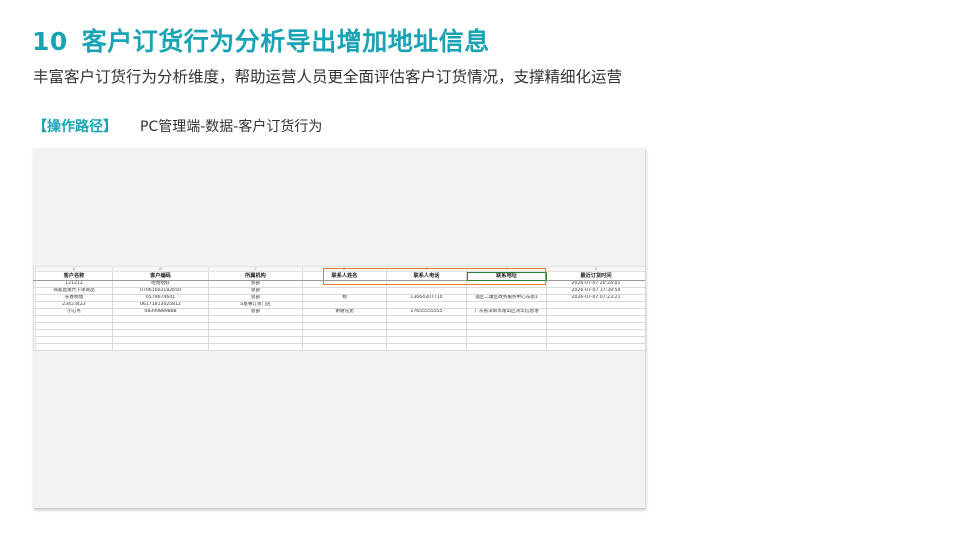  Describe the element at coordinates (506, 312) in the screenshot. I see `table-cell: 广东省深圳市南山区湾华信息港` at that location.